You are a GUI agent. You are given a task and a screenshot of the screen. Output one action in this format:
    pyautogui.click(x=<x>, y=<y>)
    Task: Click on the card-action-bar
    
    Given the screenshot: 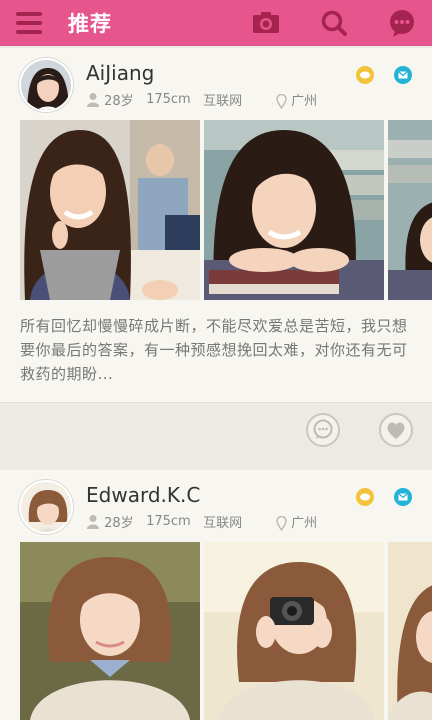 What is the action you would take?
    pyautogui.click(x=216, y=427)
    